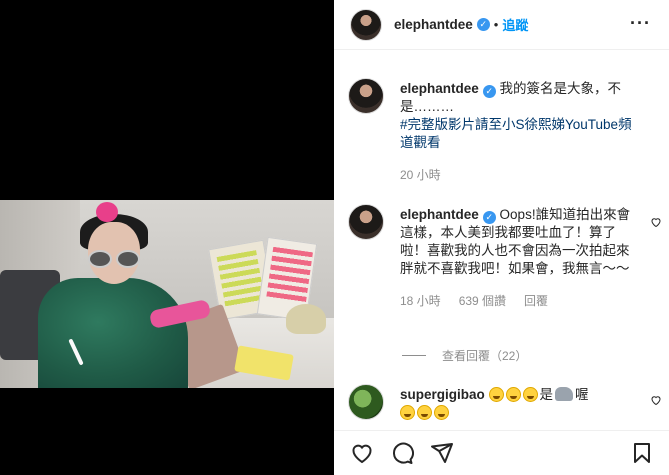 The height and width of the screenshot is (475, 669). Describe the element at coordinates (640, 23) in the screenshot. I see `more-icon: ···` at that location.